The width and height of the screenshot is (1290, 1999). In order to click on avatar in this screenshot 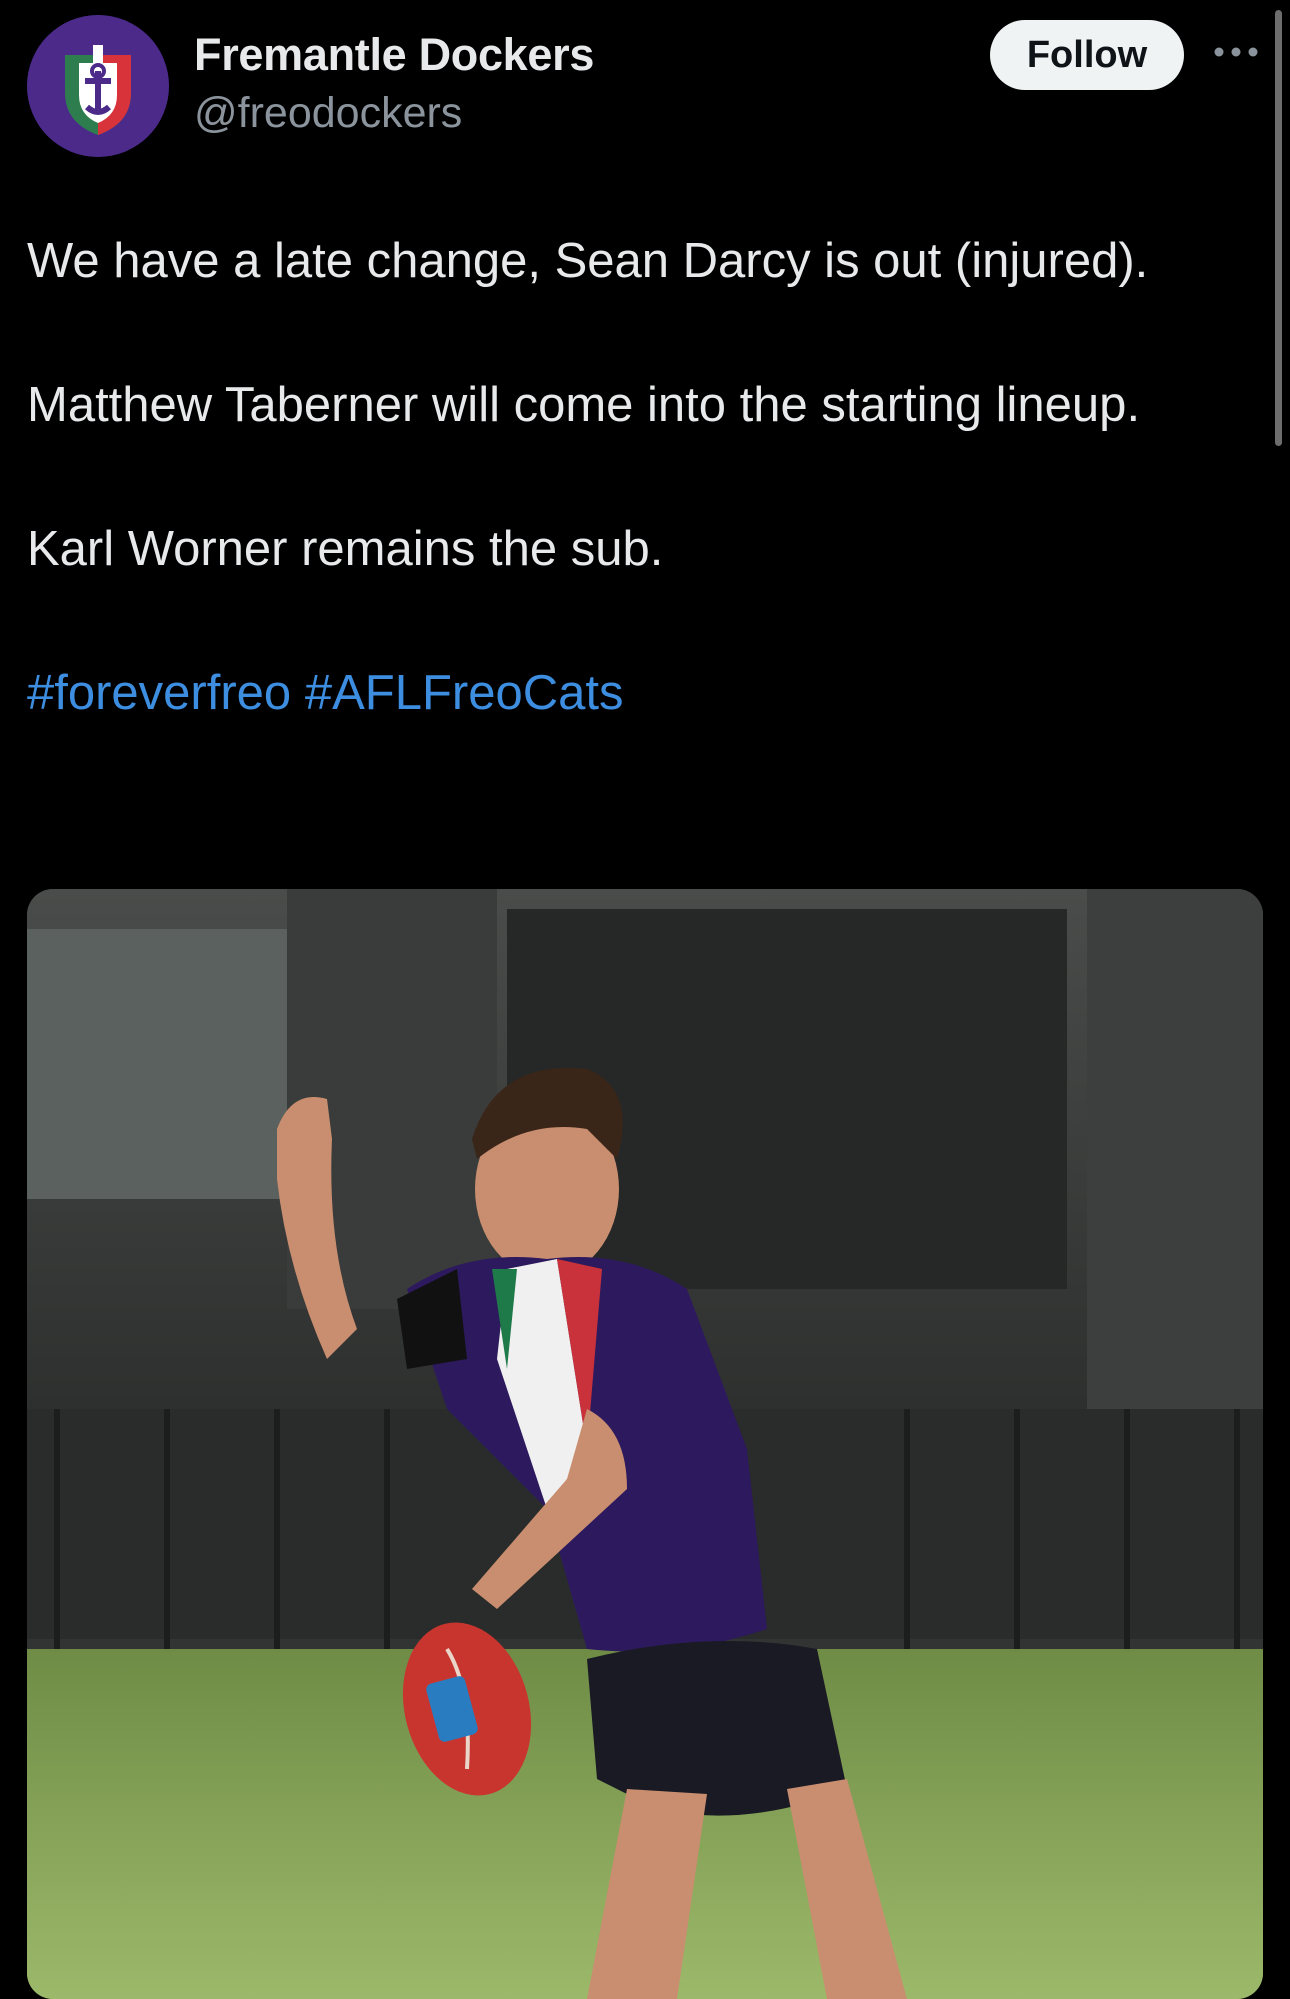, I will do `click(98, 86)`.